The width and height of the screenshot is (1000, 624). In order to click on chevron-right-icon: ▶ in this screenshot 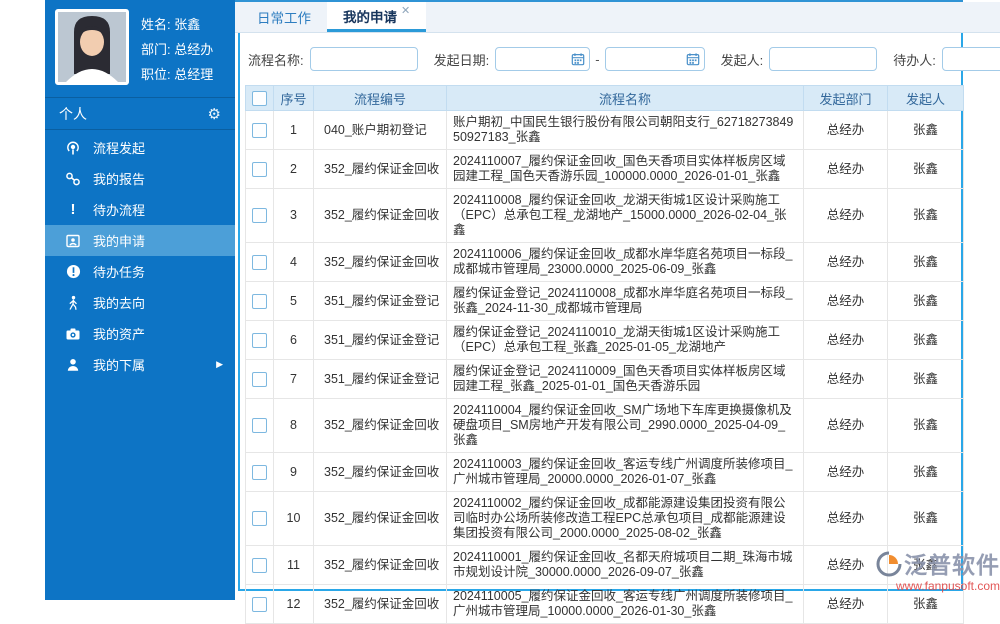, I will do `click(219, 364)`.